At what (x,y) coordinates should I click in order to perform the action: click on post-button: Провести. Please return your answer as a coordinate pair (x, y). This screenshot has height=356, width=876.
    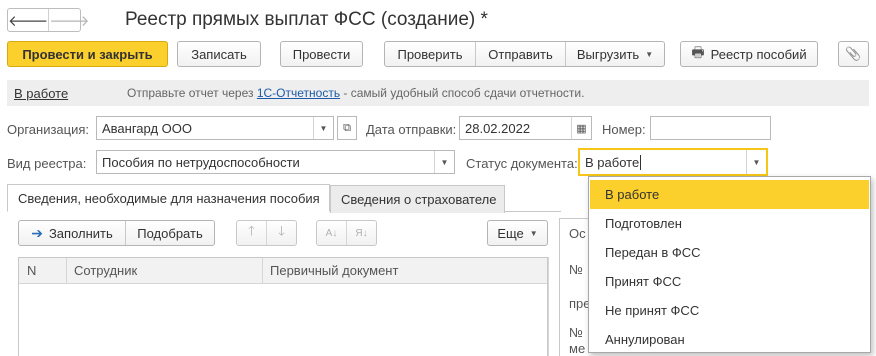
    Looking at the image, I should click on (321, 54).